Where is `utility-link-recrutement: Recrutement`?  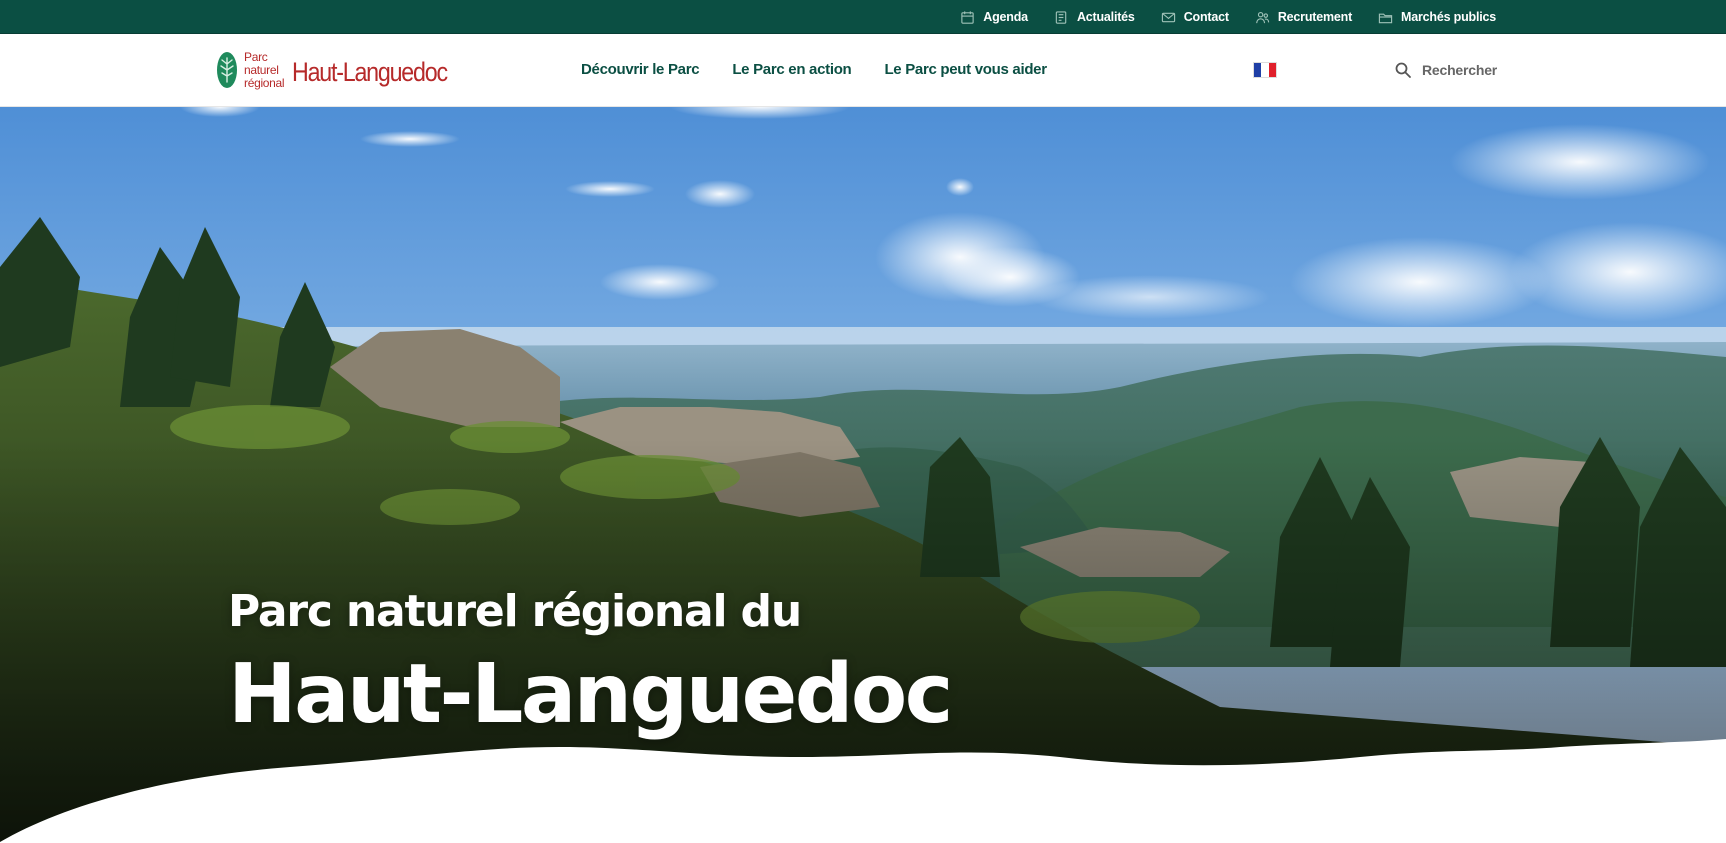
utility-link-recrutement: Recrutement is located at coordinates (1303, 17).